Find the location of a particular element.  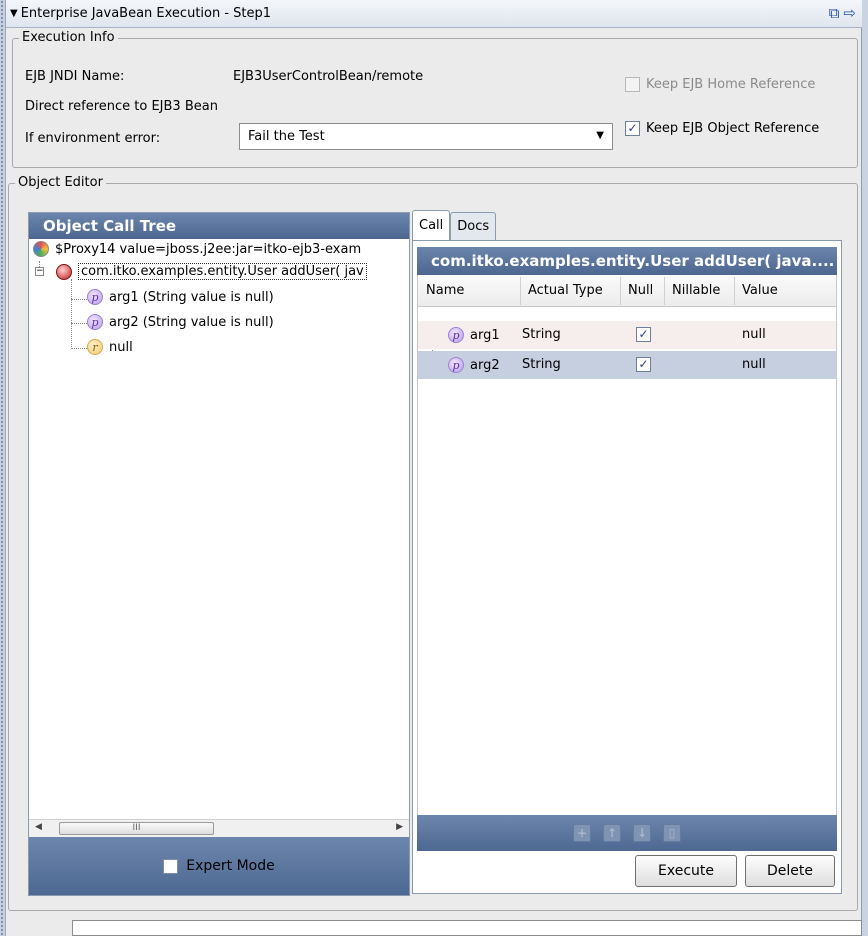

add-icon: + is located at coordinates (582, 833).